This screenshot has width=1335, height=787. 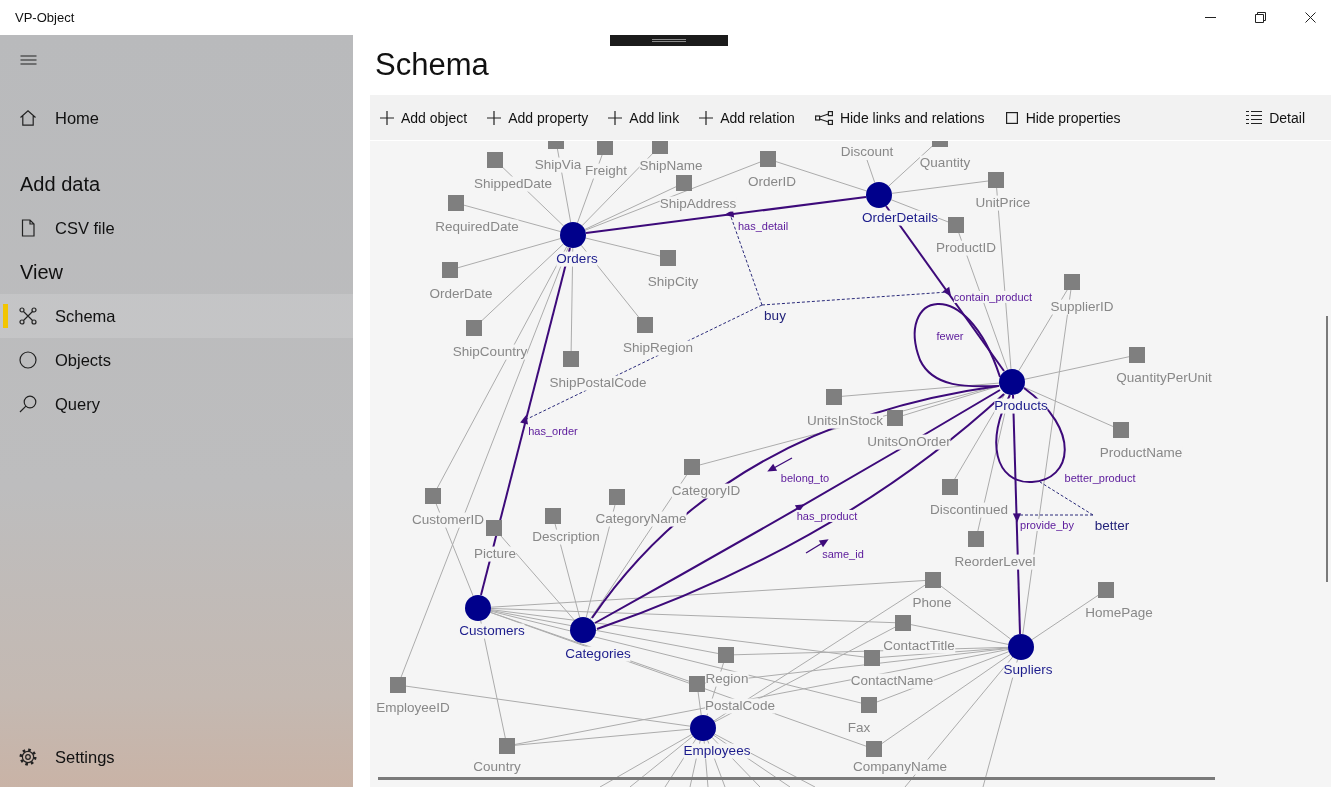 I want to click on settings-item: Settings, so click(x=176, y=757).